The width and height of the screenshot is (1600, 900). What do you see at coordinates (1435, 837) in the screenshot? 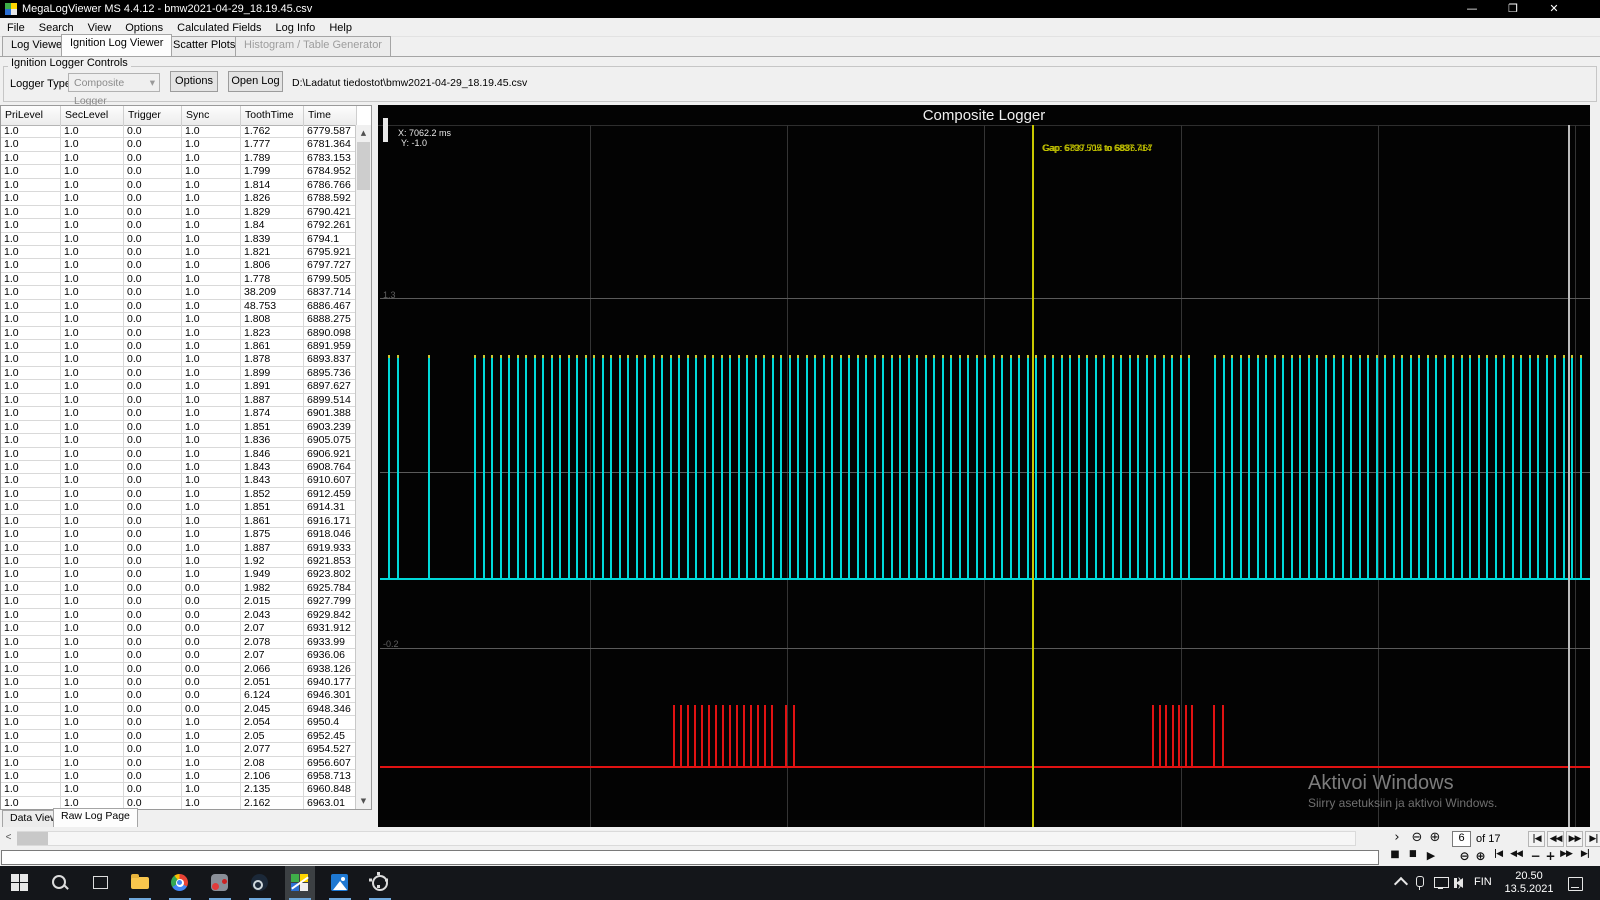
I see `page-zoom-in-button: ⊕` at bounding box center [1435, 837].